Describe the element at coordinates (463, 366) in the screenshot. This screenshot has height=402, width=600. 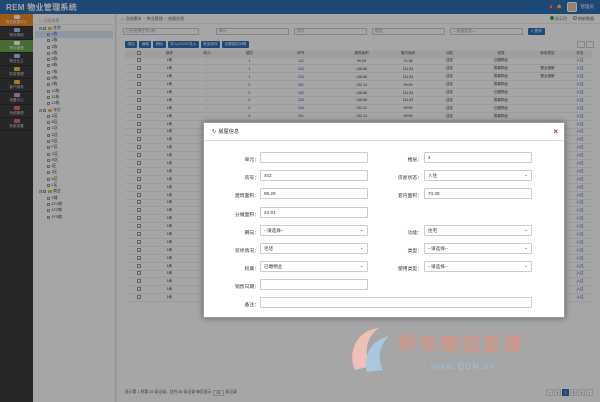
I see `watermark-en: www.QDN.cn` at that location.